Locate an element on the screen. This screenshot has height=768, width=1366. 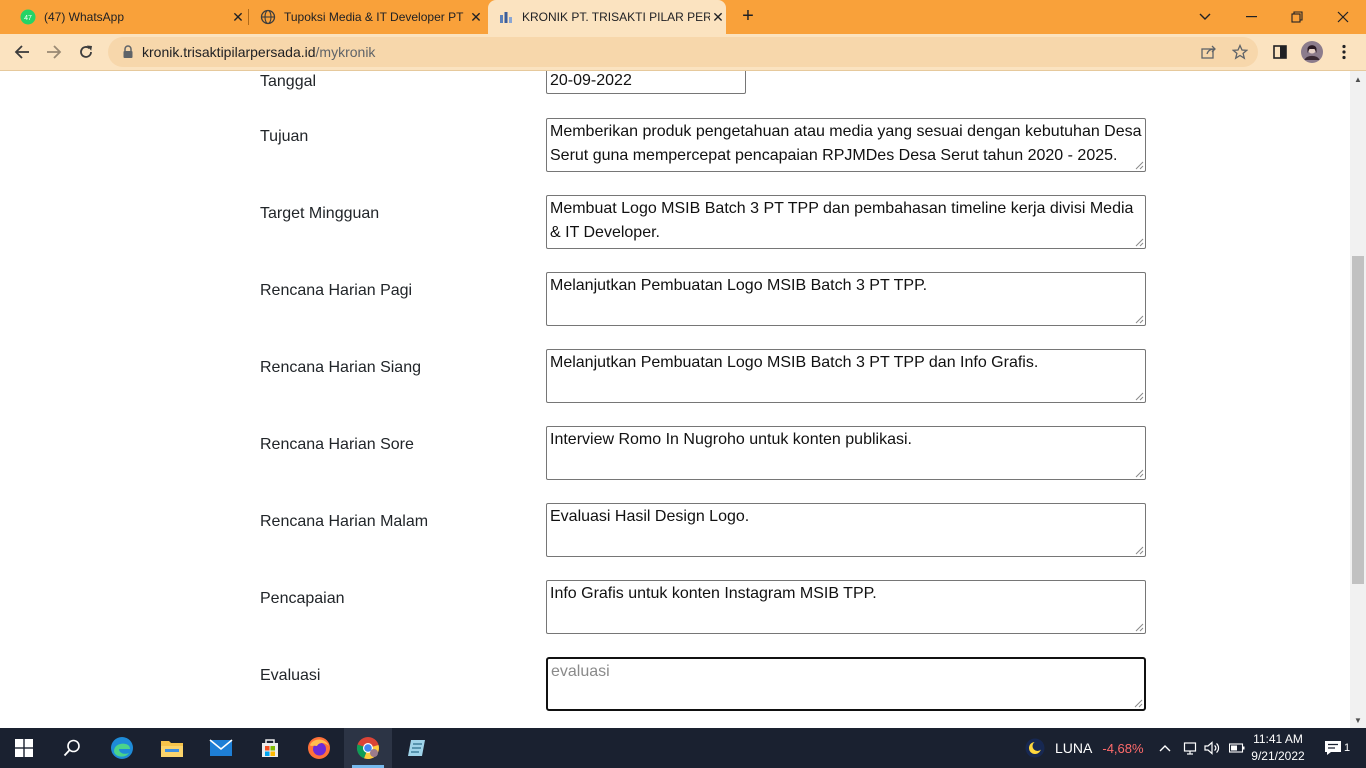
luna-coin-icon is located at coordinates (1035, 748).